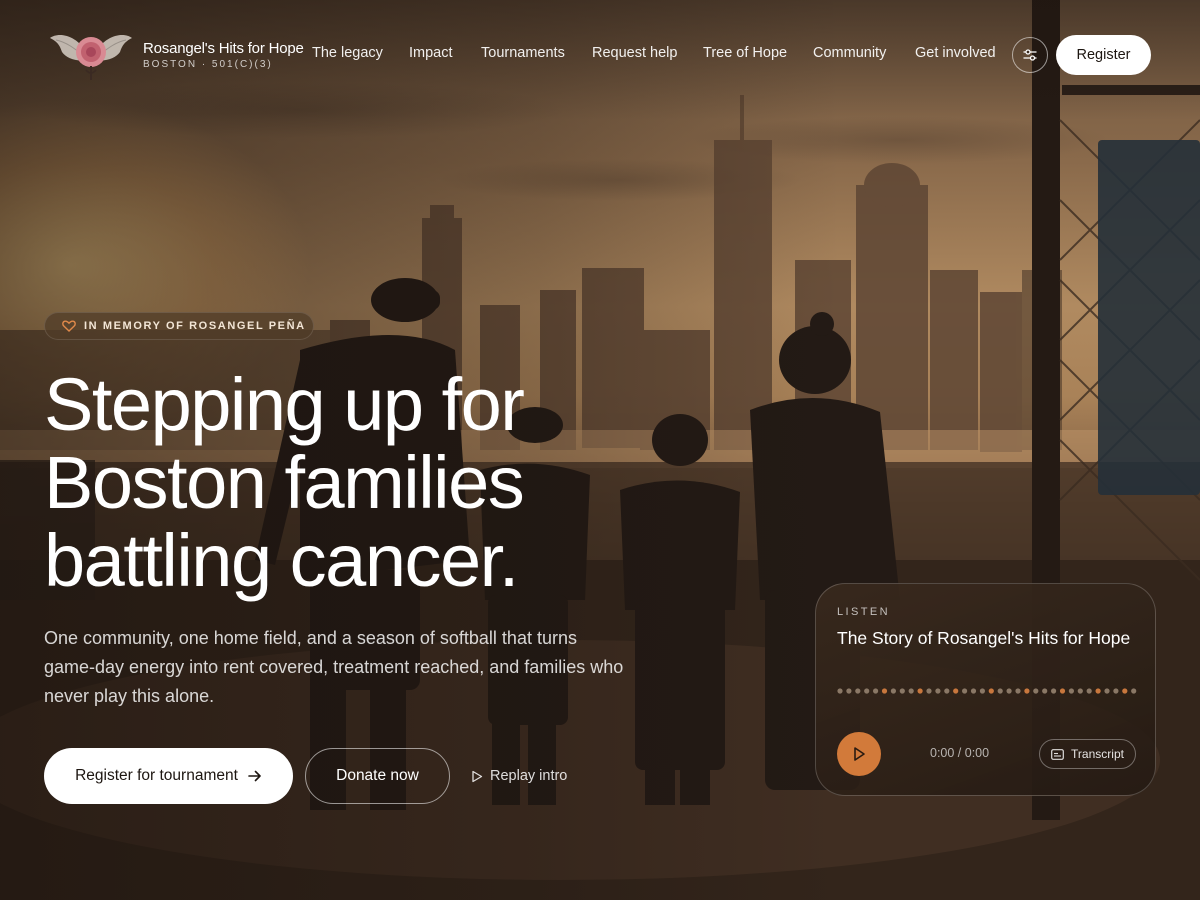  I want to click on captions-icon, so click(1057, 754).